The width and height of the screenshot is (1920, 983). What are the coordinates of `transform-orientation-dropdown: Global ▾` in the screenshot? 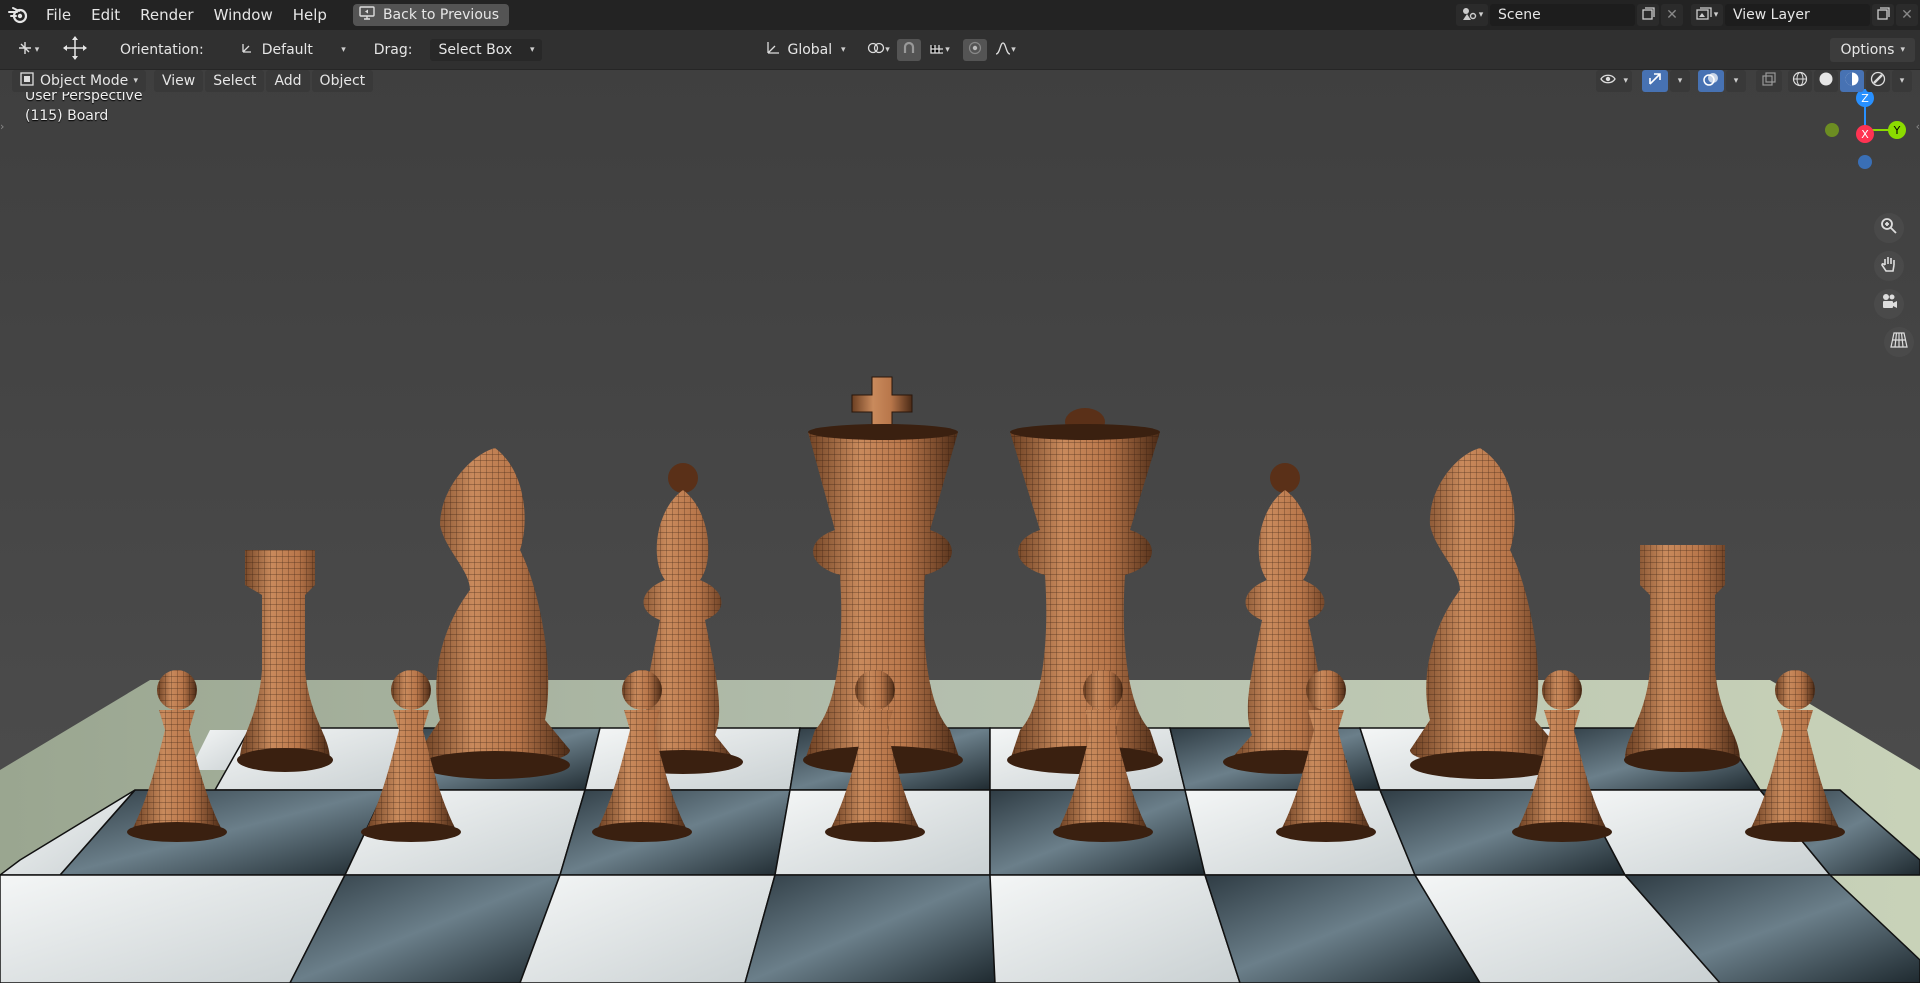 It's located at (805, 49).